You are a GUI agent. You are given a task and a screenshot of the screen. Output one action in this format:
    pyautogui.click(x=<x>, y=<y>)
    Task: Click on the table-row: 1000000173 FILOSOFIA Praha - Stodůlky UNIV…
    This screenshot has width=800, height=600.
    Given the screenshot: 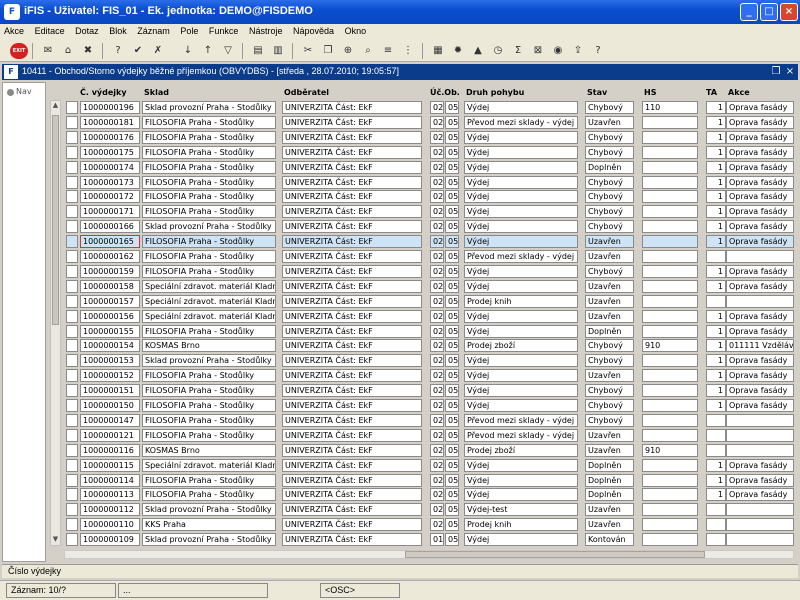 What is the action you would take?
    pyautogui.click(x=429, y=182)
    